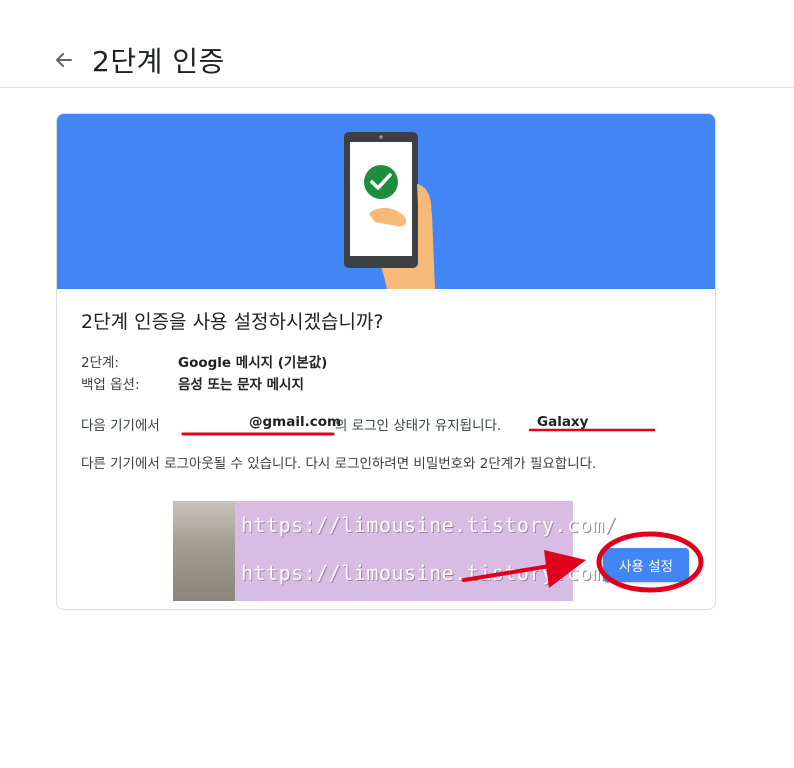 The image size is (794, 768). What do you see at coordinates (397, 44) in the screenshot?
I see `page-header: 2단계 인증` at bounding box center [397, 44].